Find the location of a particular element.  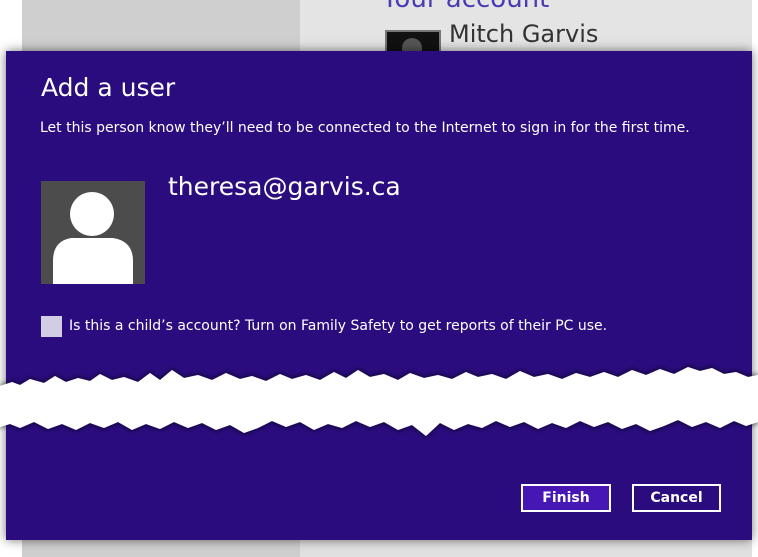

torn-edge-bottom is located at coordinates (379, 418).